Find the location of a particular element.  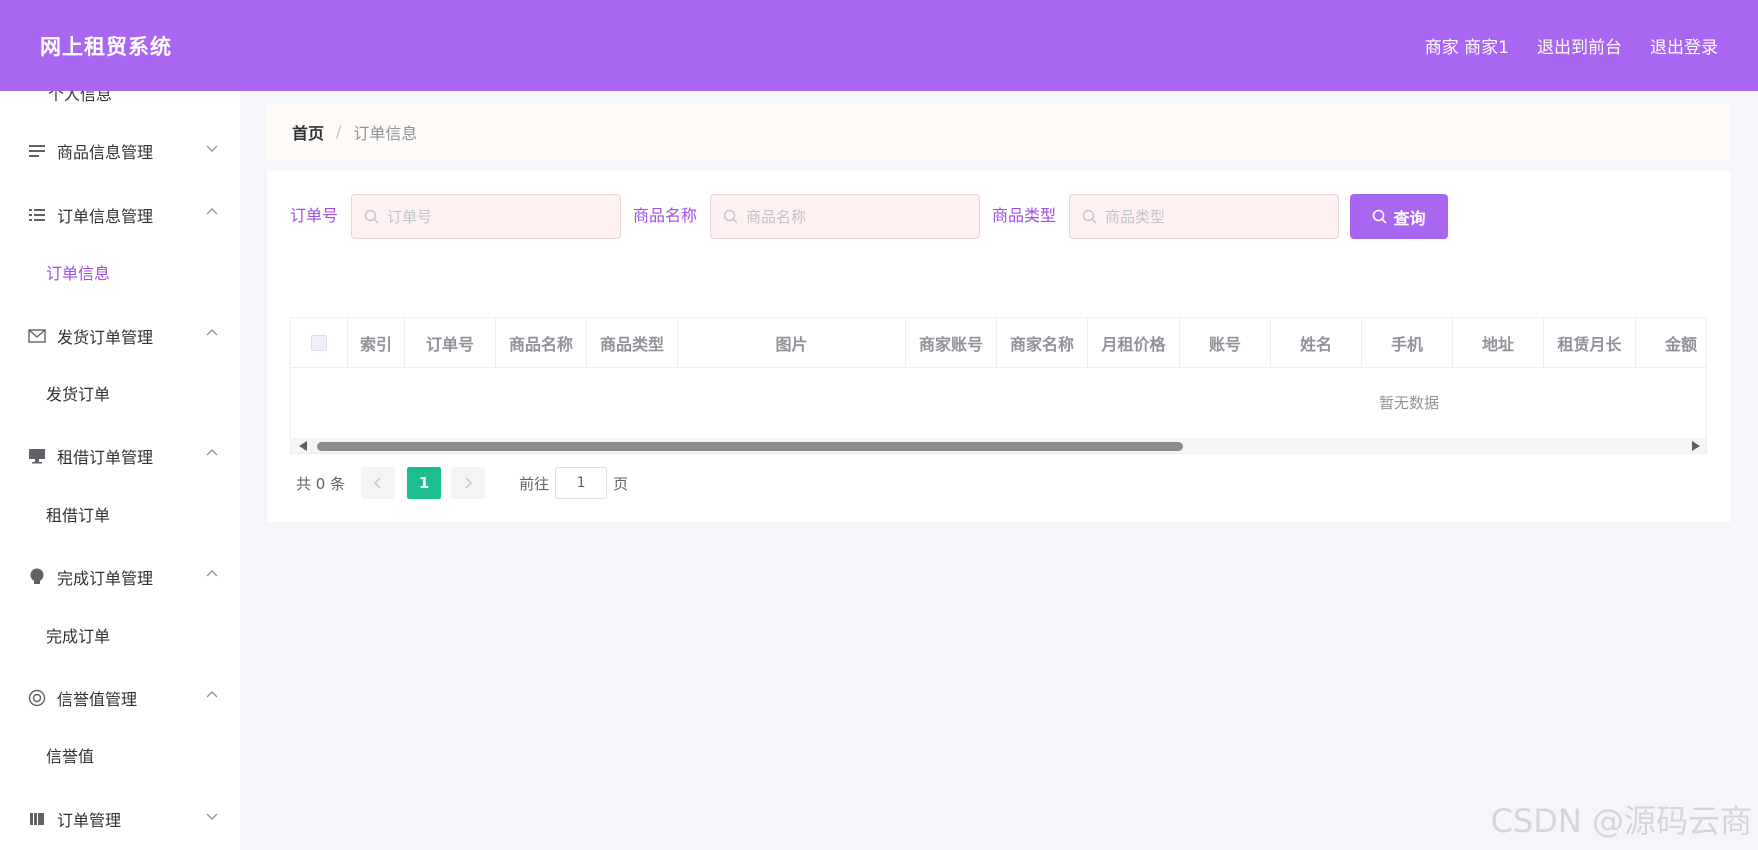

column-header: 姓名 is located at coordinates (1316, 343).